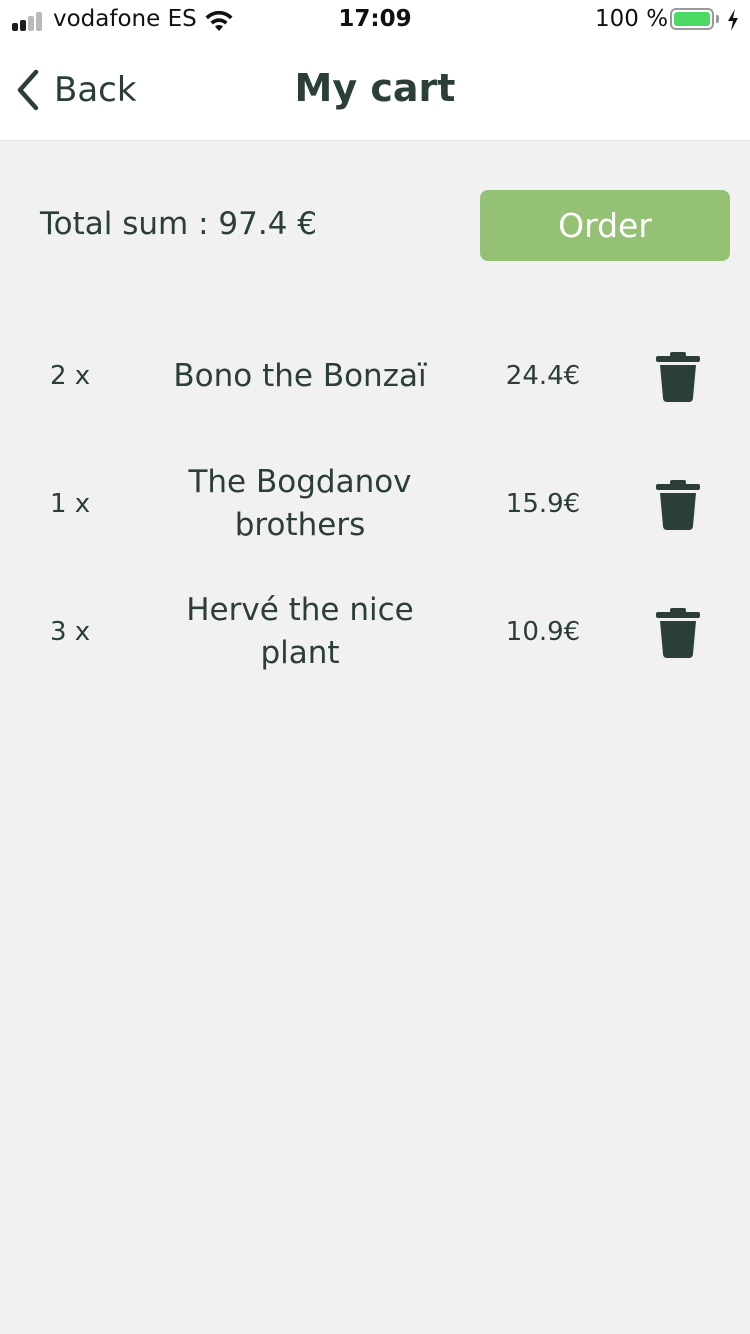  Describe the element at coordinates (717, 19) in the screenshot. I see `battery-tip` at that location.